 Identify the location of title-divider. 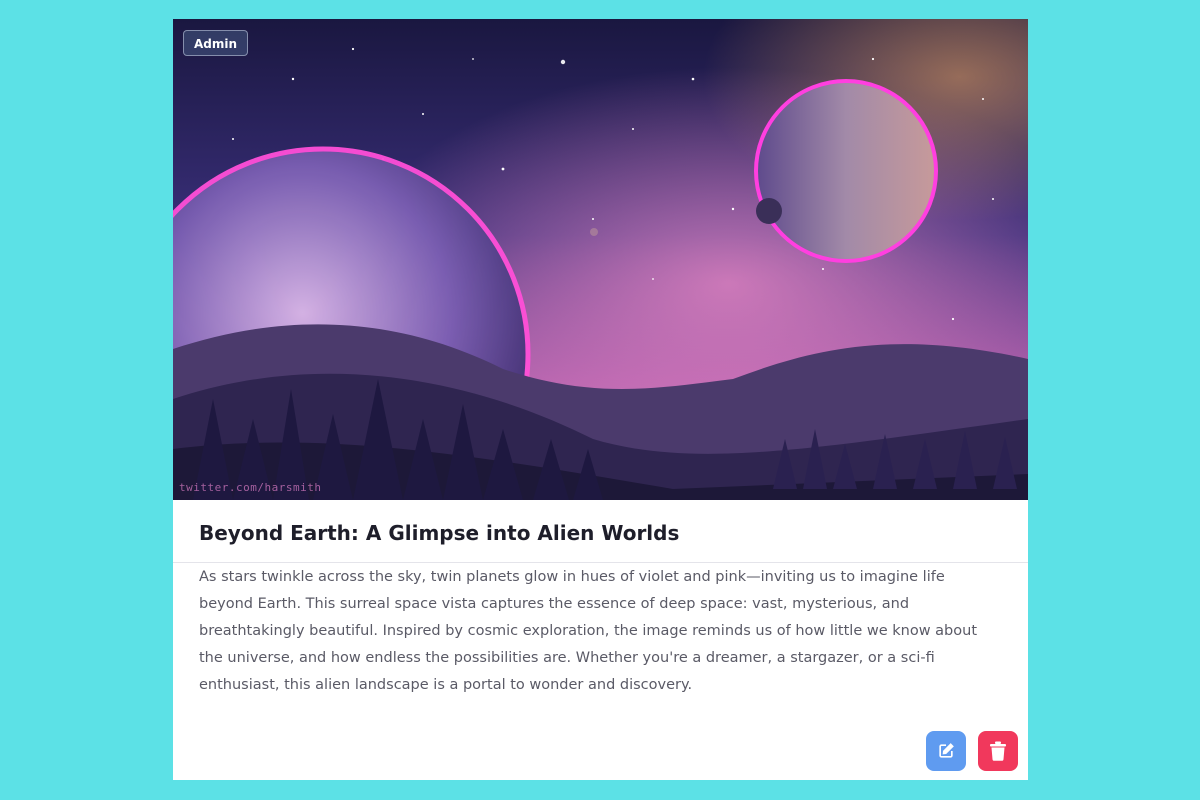
(600, 562).